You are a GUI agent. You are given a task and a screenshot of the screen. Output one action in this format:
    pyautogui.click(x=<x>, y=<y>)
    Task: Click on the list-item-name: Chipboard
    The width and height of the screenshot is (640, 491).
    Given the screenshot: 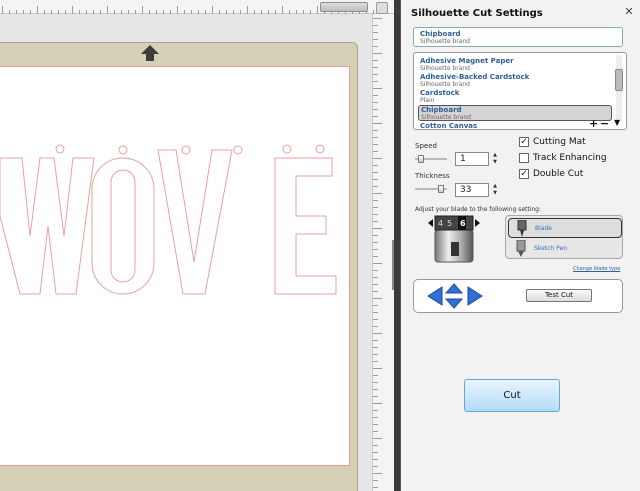 What is the action you would take?
    pyautogui.click(x=441, y=110)
    